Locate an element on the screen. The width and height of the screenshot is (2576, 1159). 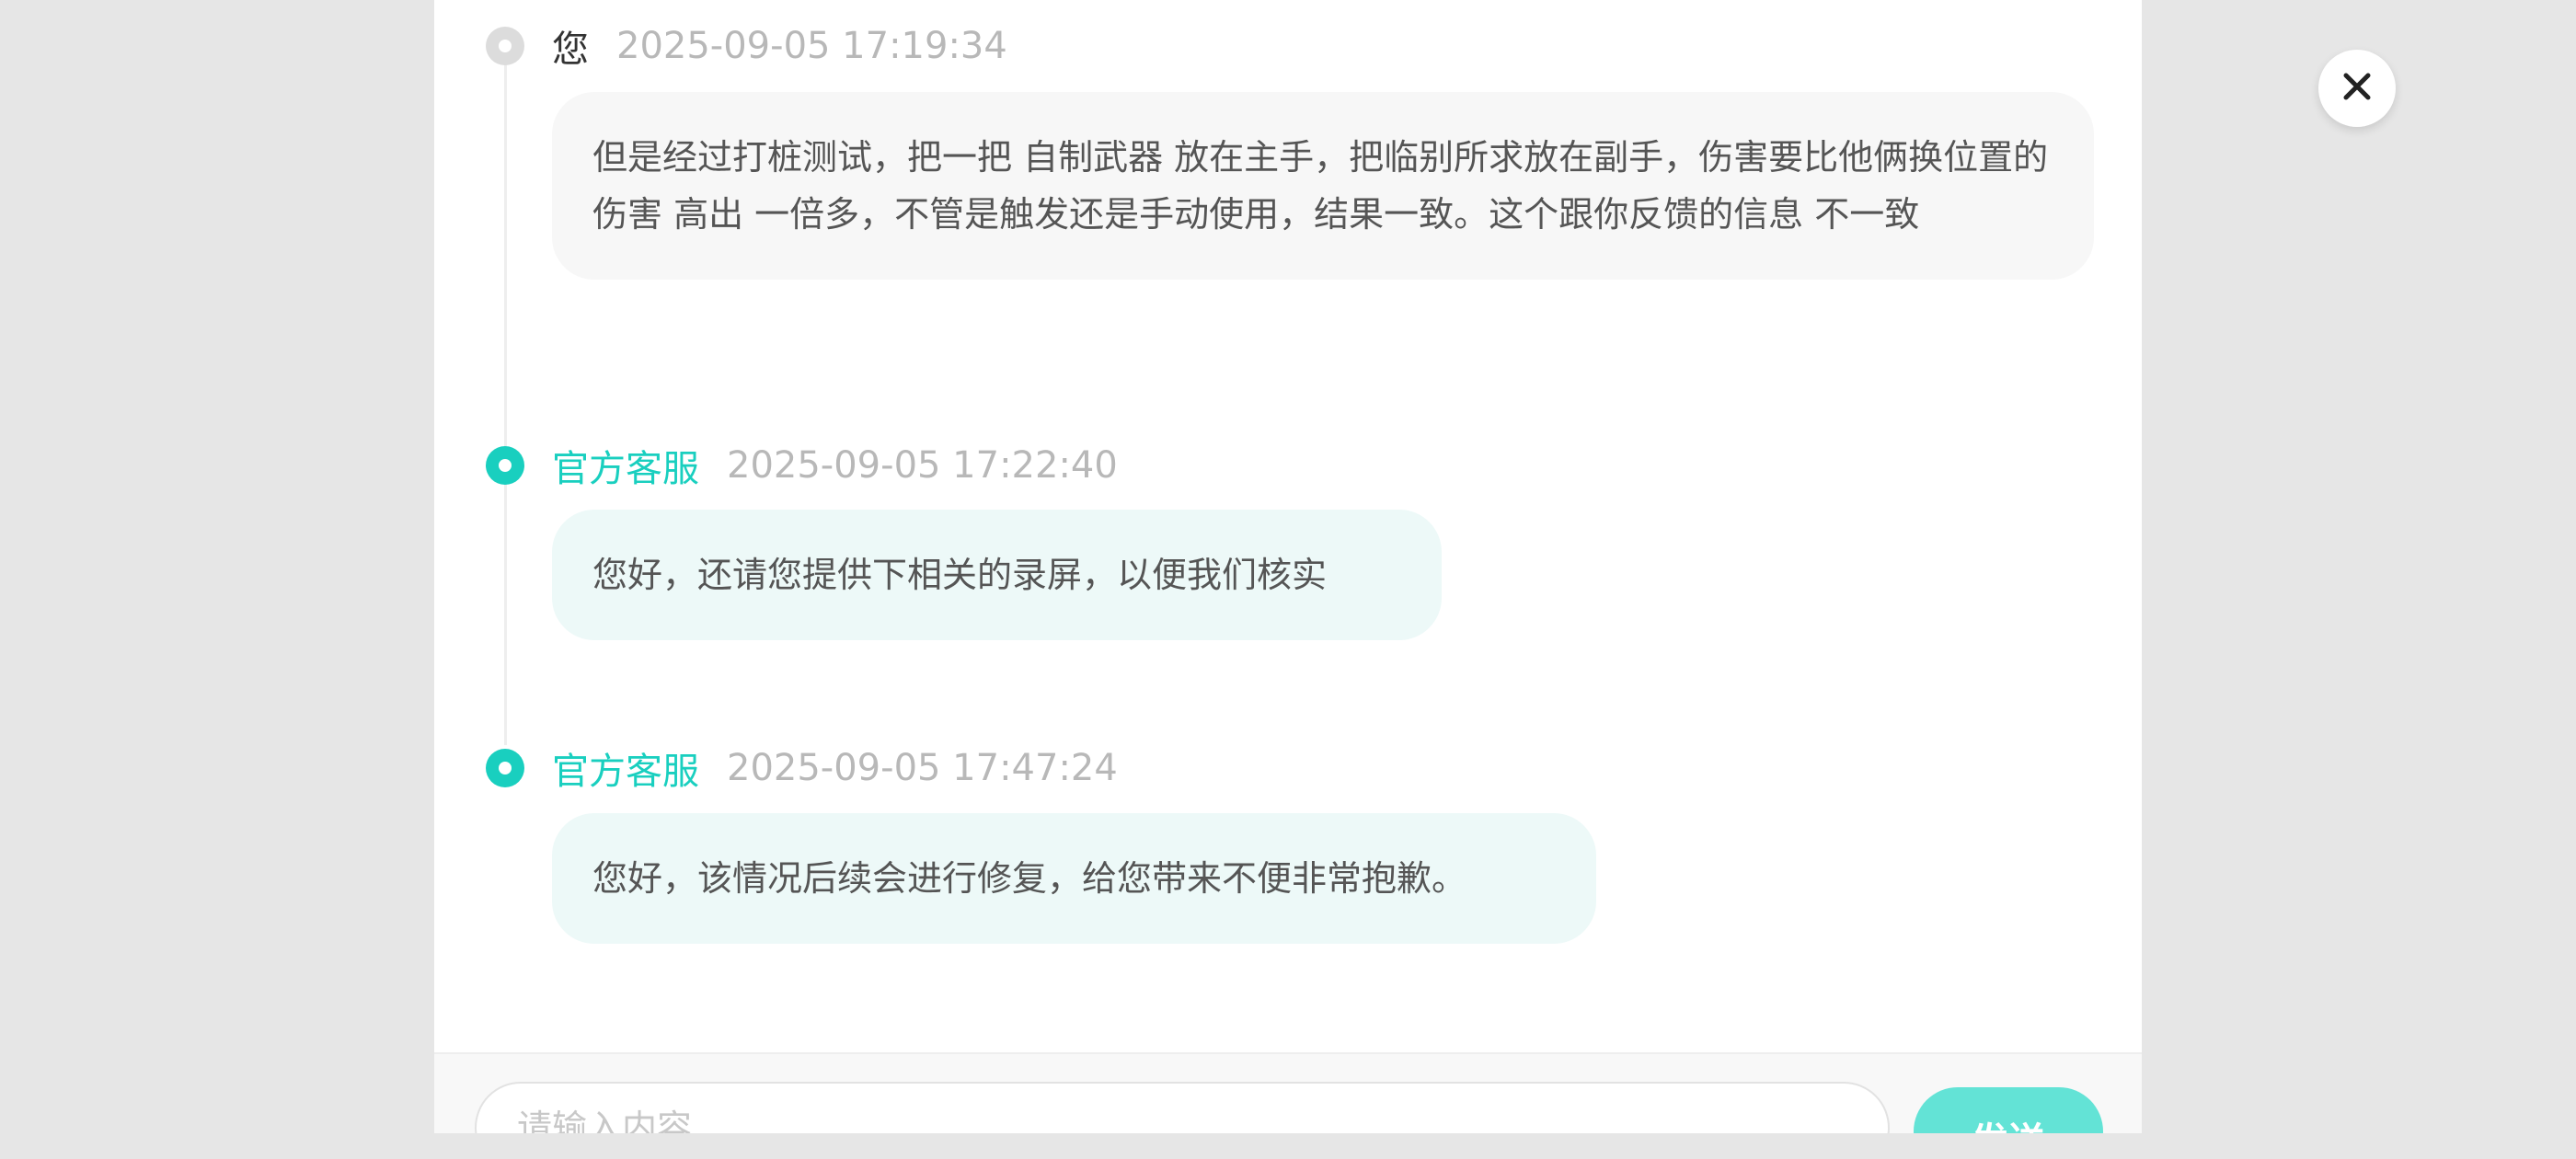
message-header: 官方客服 2025-09-05 17:22:40 is located at coordinates (835, 466).